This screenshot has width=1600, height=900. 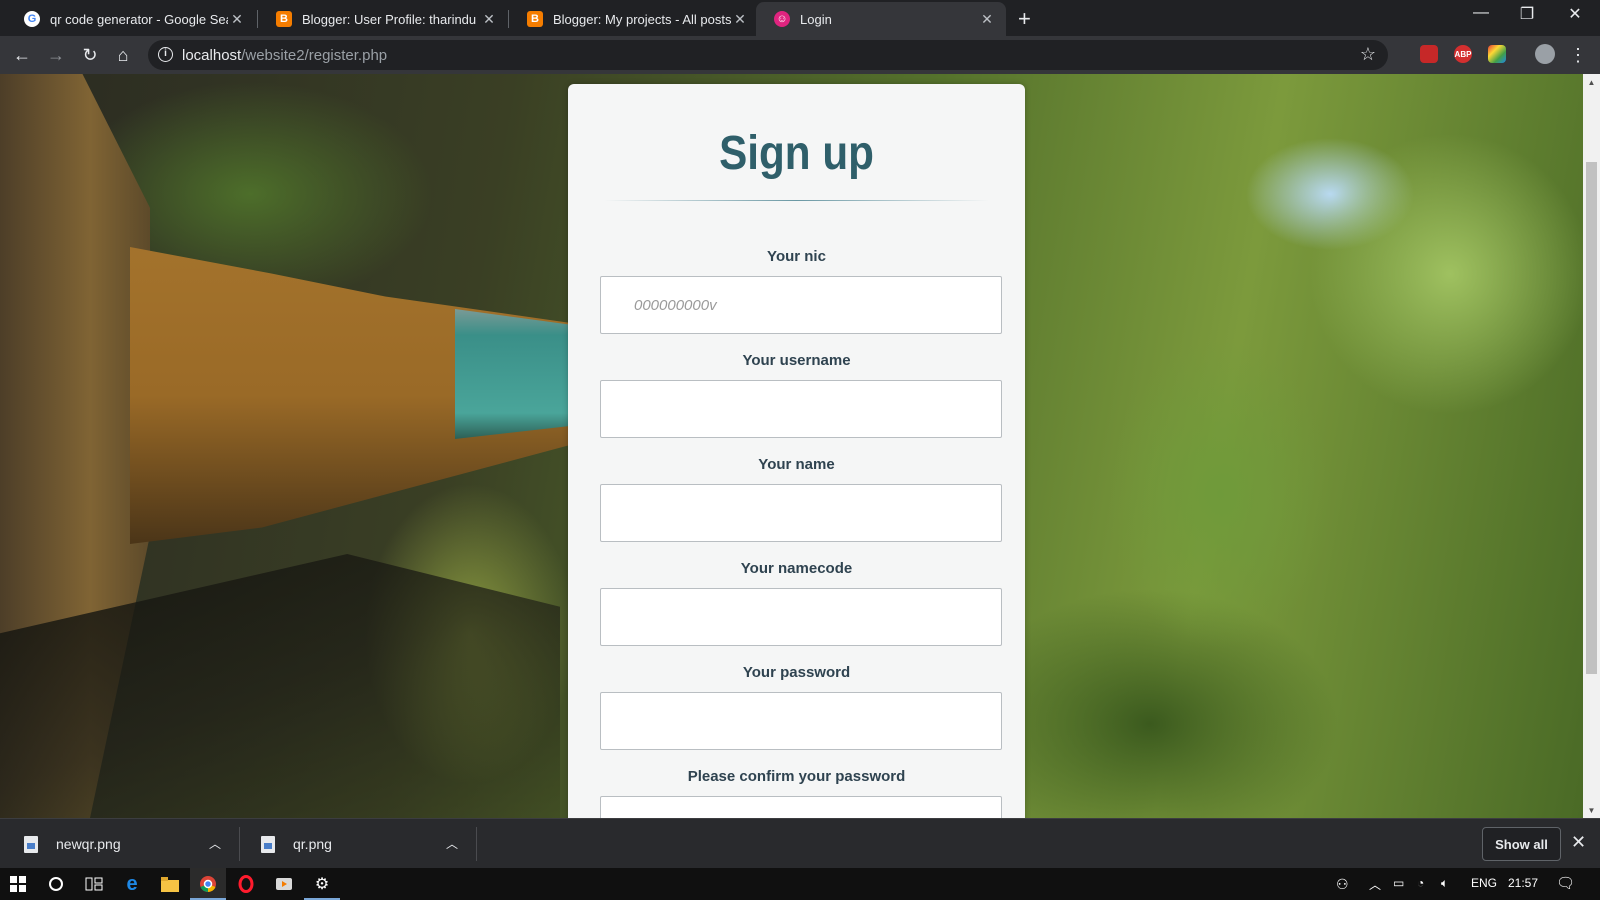 I want to click on bookmark-star-icon: ☆, so click(x=1368, y=54).